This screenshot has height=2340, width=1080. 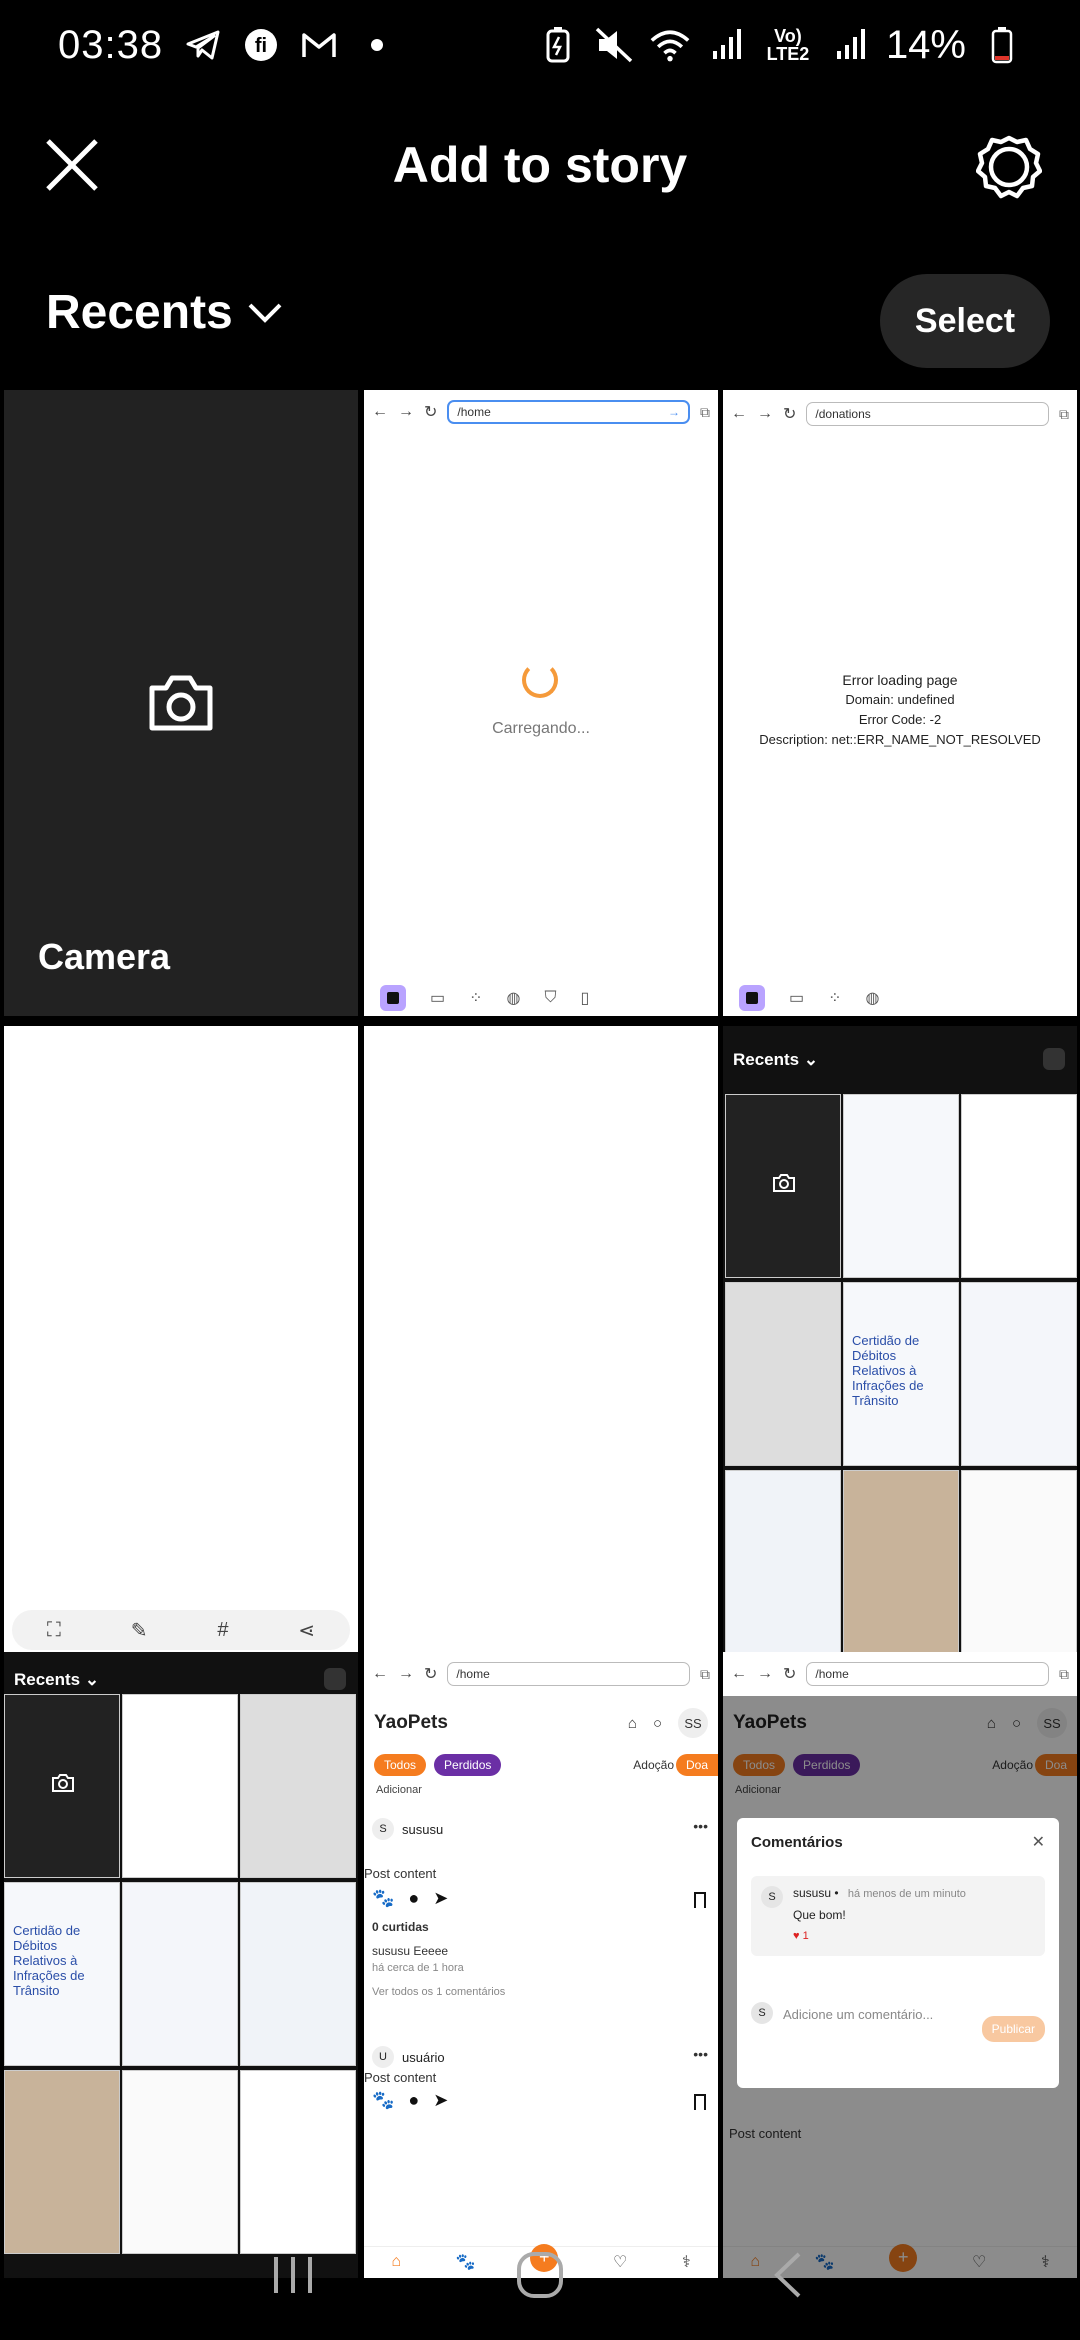 What do you see at coordinates (513, 998) in the screenshot?
I see `globe-icon: ◍` at bounding box center [513, 998].